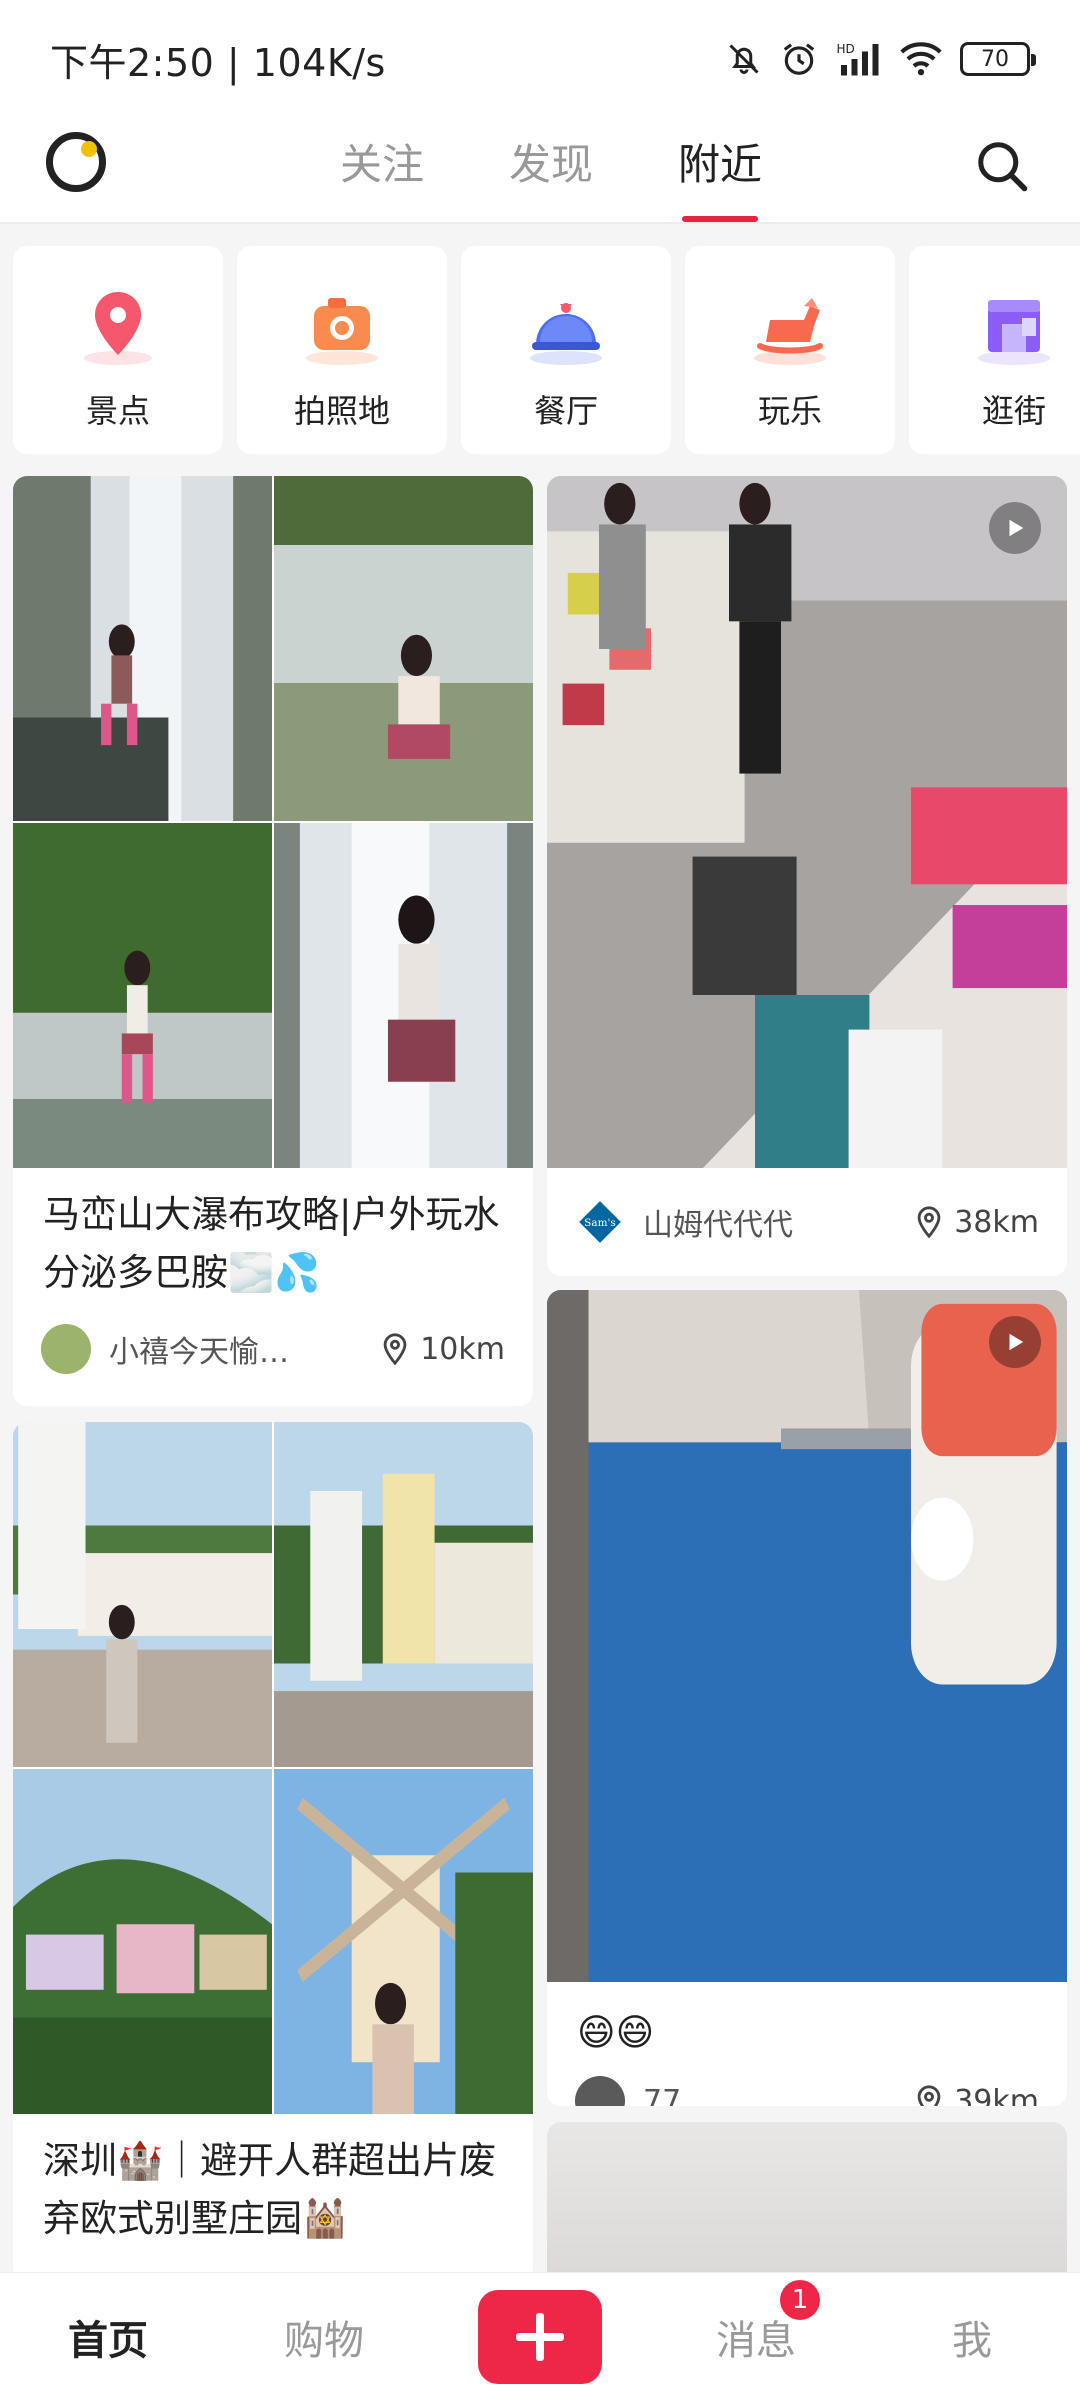 The height and width of the screenshot is (2400, 1080). I want to click on search-icon, so click(1002, 166).